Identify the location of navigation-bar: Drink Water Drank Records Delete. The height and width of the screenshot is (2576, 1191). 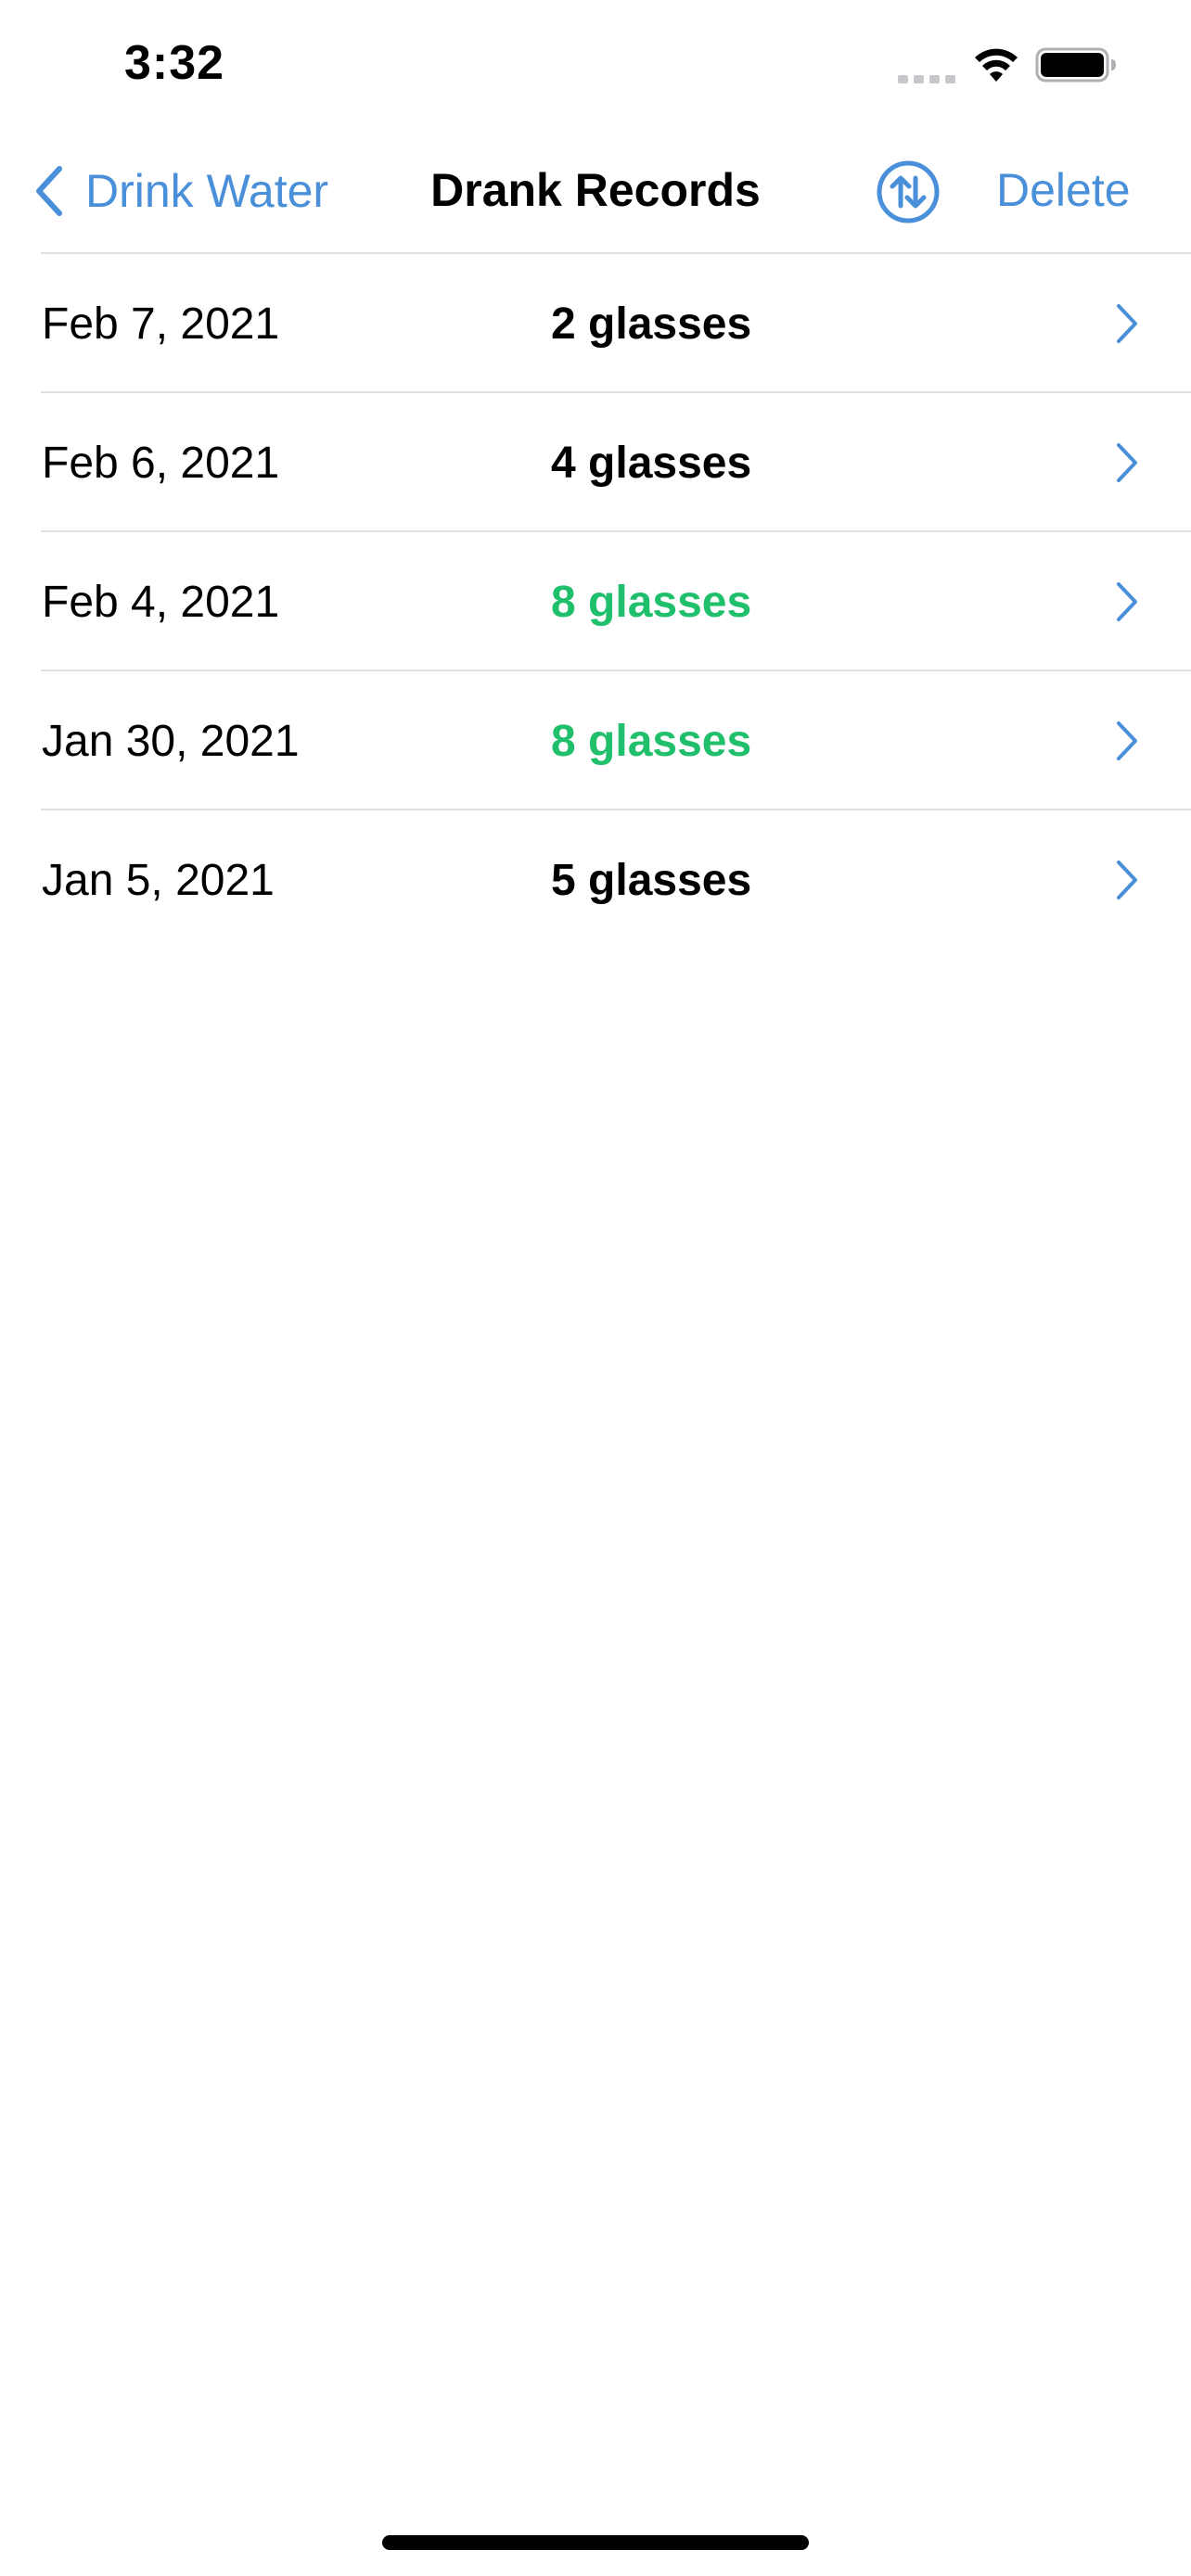
(595, 192).